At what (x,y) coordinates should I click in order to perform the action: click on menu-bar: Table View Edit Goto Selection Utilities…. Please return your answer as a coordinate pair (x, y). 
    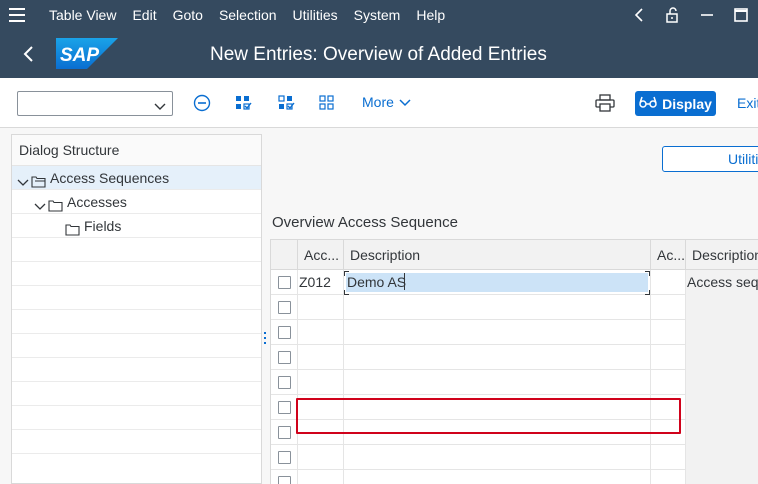
    Looking at the image, I should click on (379, 15).